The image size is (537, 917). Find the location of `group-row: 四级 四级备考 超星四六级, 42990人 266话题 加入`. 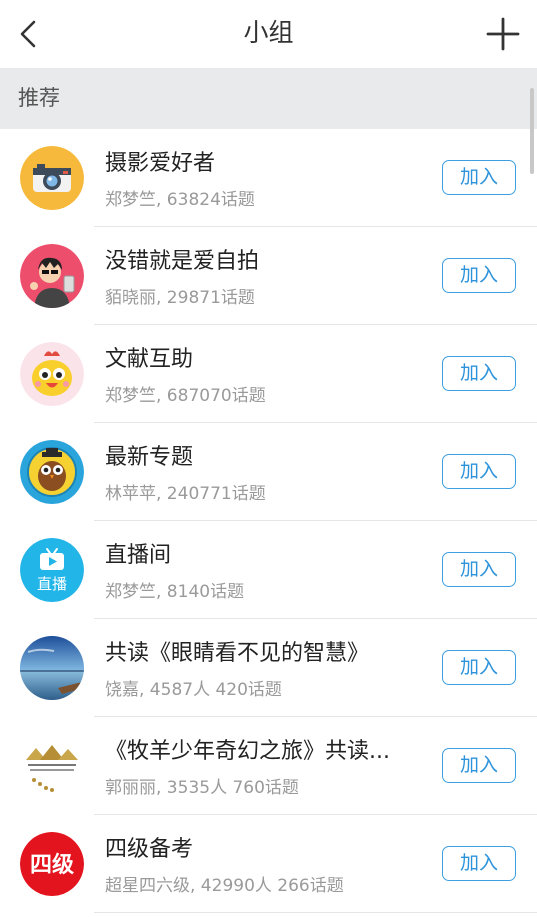

group-row: 四级 四级备考 超星四六级, 42990人 266话题 加入 is located at coordinates (268, 864).